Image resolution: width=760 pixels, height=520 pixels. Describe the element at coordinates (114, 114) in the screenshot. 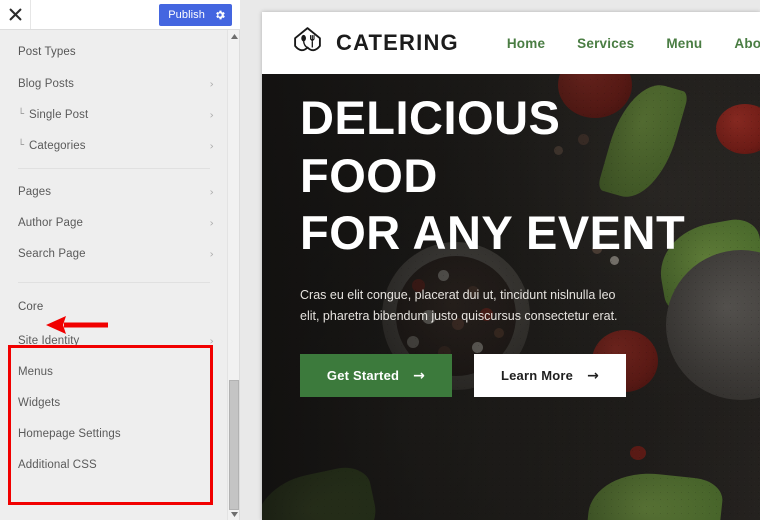

I see `sidebar-item-single-post: └ Single Post ›` at that location.